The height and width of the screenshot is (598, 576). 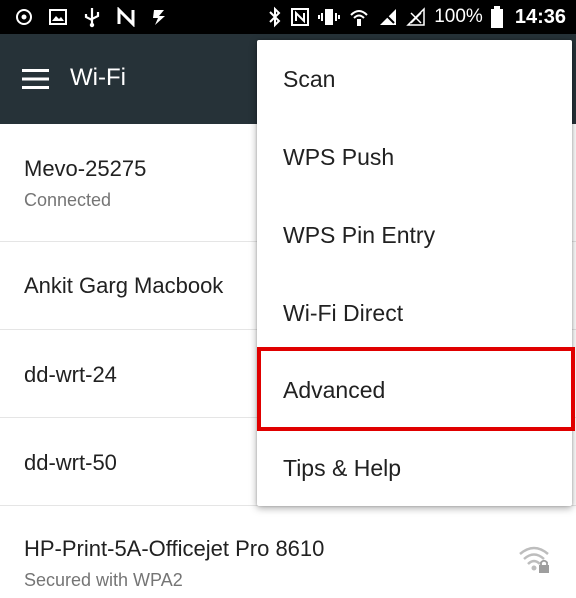 I want to click on network-name: HP-Print-5A-Officejet Pro 8610, so click(x=174, y=548).